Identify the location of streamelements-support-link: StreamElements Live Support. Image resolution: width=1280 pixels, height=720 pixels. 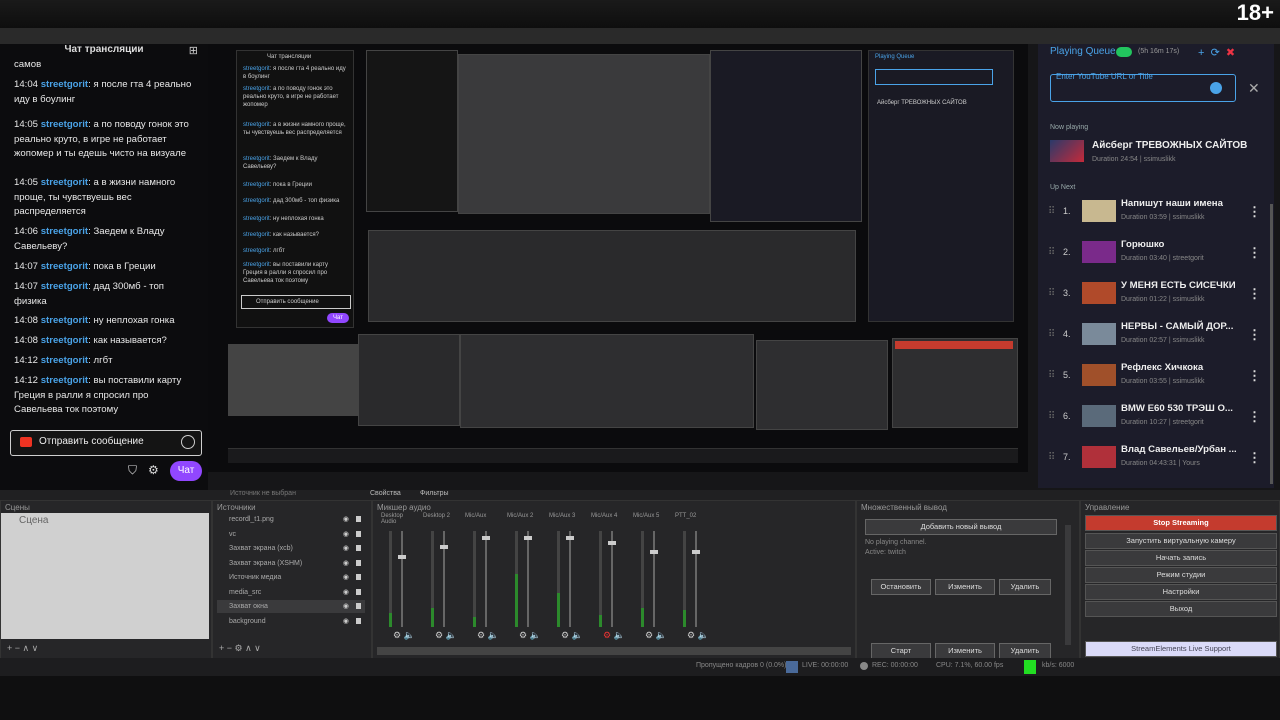
(1181, 649).